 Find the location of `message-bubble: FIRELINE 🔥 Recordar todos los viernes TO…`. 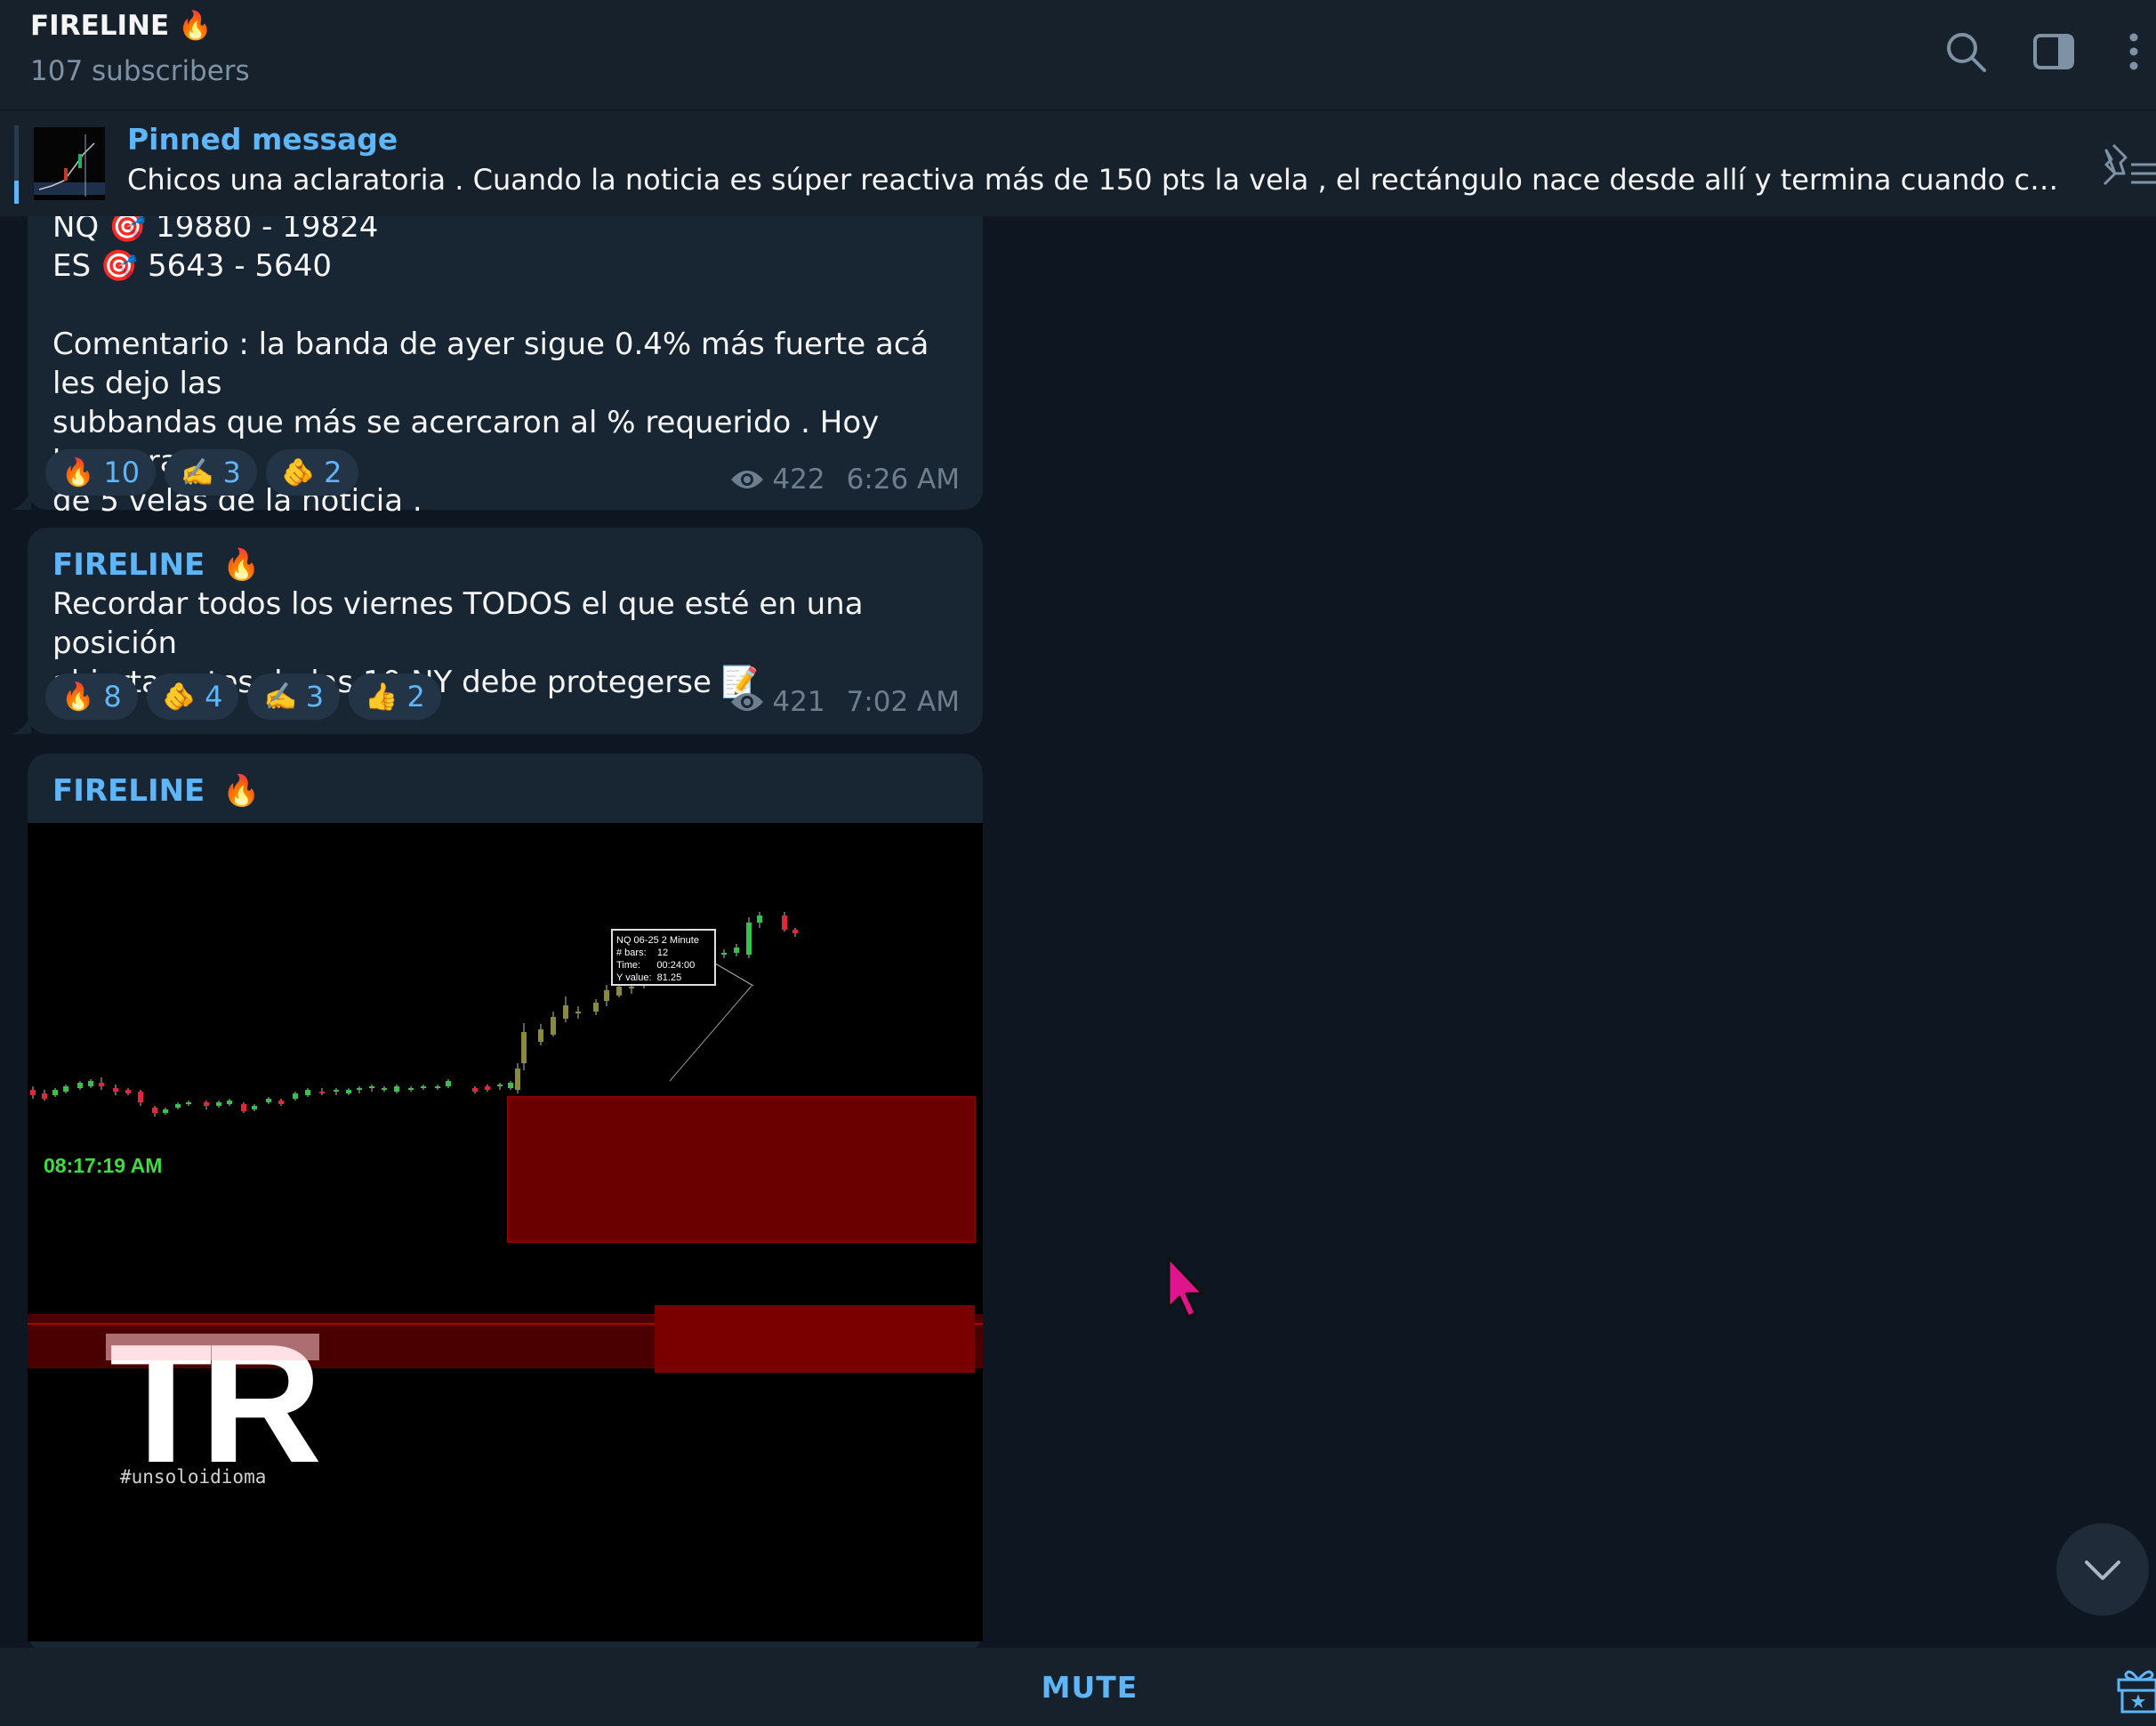

message-bubble: FIRELINE 🔥 Recordar todos los viernes TO… is located at coordinates (498, 631).